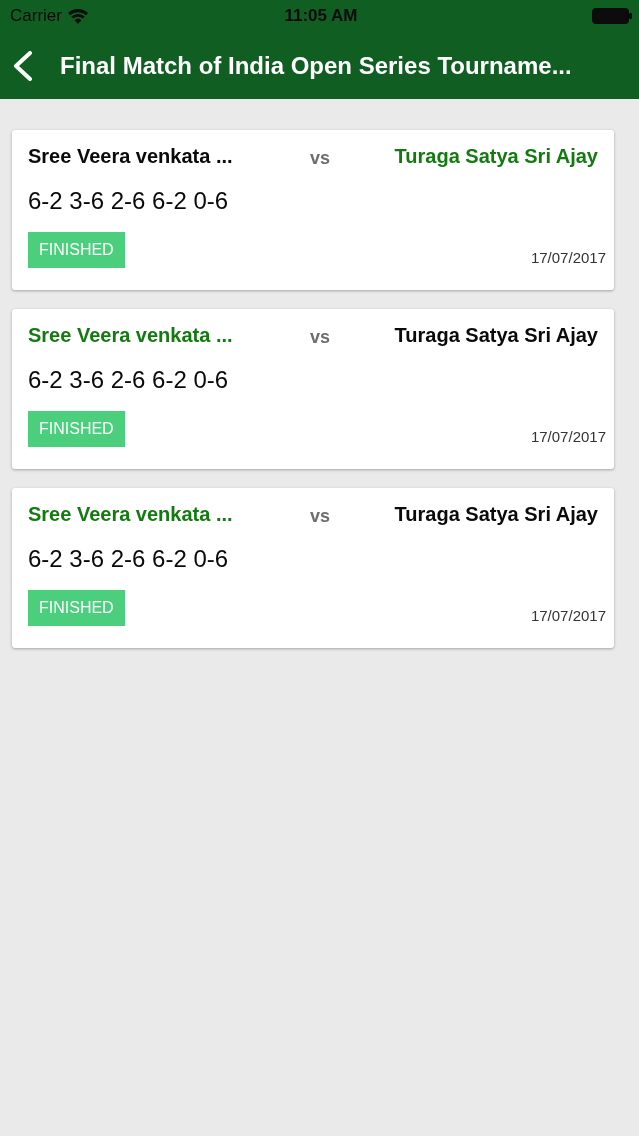  I want to click on wifi-icon, so click(77, 16).